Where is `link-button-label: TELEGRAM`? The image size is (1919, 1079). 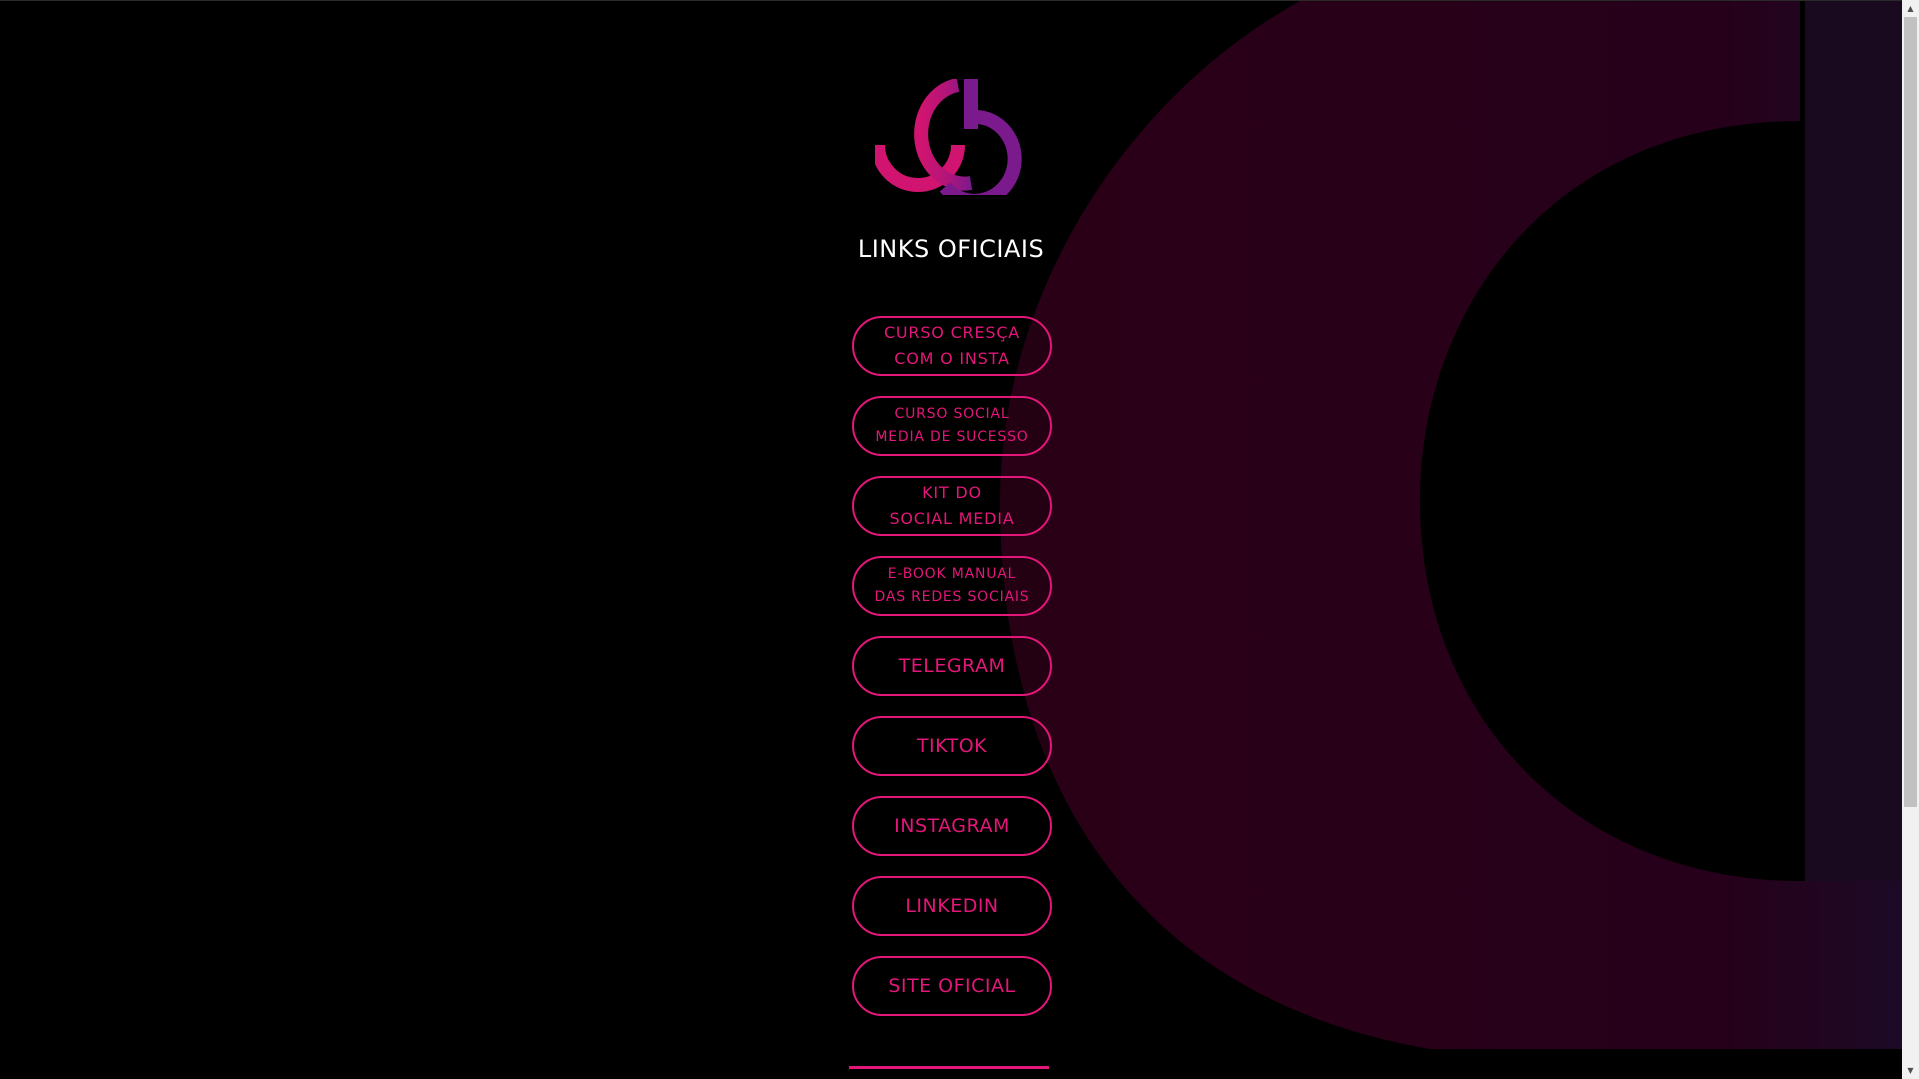 link-button-label: TELEGRAM is located at coordinates (952, 666).